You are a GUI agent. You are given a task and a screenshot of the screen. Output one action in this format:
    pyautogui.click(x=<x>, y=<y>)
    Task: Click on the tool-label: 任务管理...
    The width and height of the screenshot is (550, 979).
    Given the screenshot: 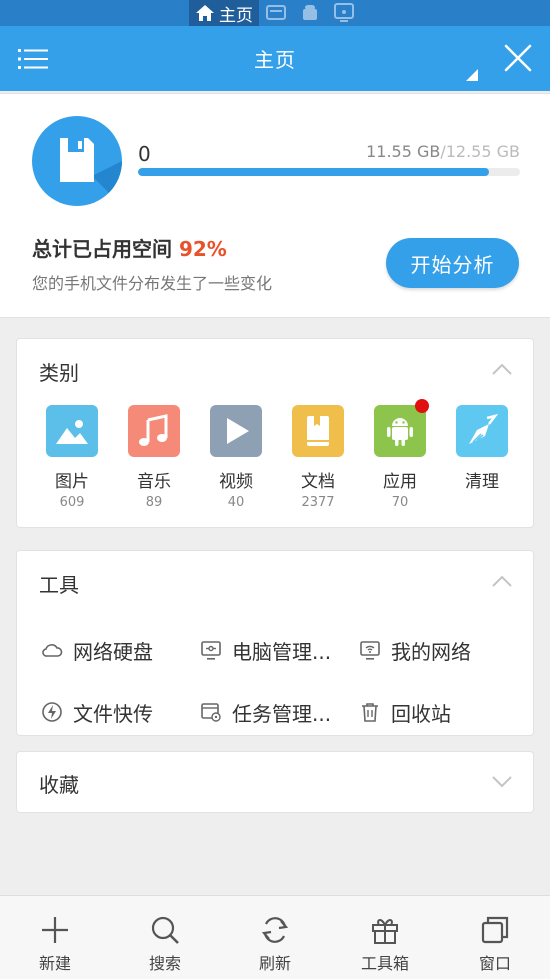 What is the action you would take?
    pyautogui.click(x=282, y=713)
    